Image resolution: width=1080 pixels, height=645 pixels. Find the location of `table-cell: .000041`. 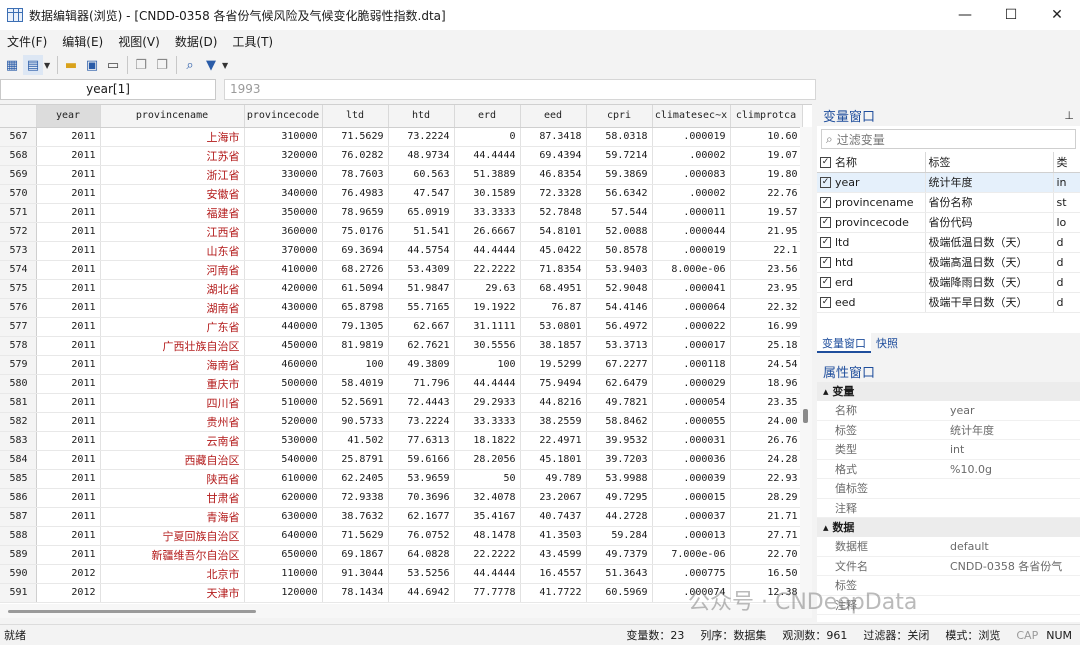

table-cell: .000041 is located at coordinates (691, 289).